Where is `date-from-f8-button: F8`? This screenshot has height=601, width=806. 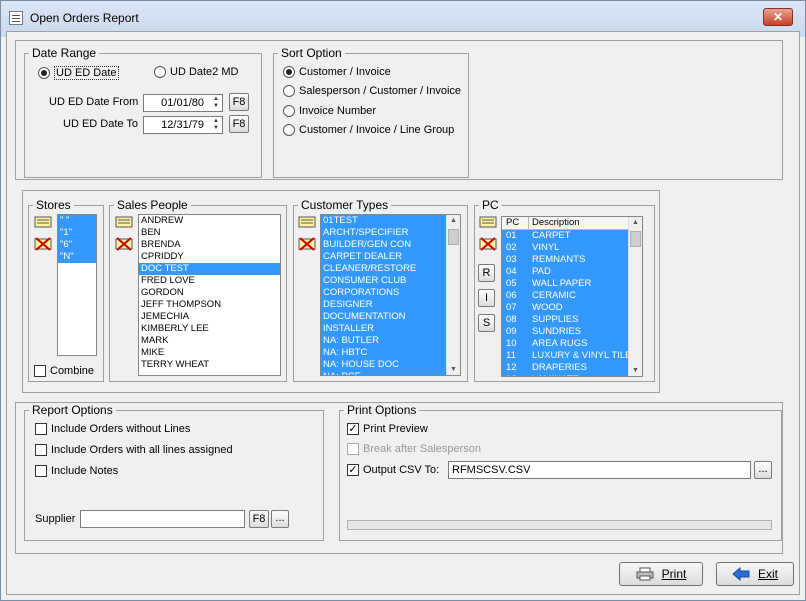 date-from-f8-button: F8 is located at coordinates (239, 102).